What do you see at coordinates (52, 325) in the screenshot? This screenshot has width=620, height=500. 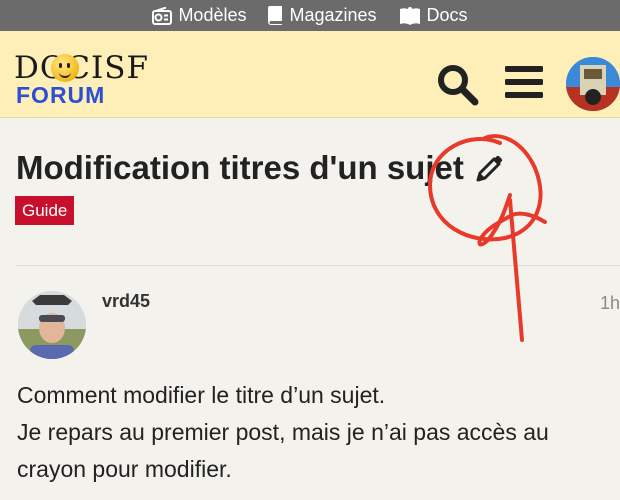 I see `post-author-avatar` at bounding box center [52, 325].